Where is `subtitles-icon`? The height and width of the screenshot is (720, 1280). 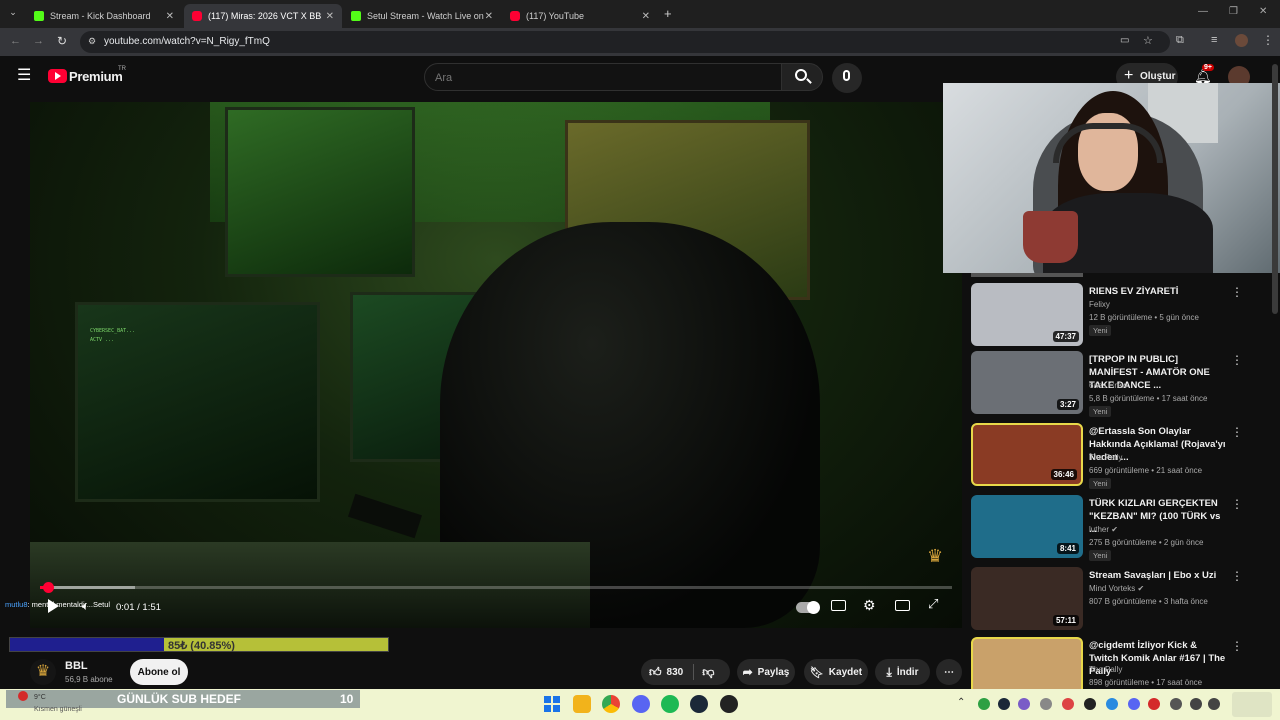 subtitles-icon is located at coordinates (838, 605).